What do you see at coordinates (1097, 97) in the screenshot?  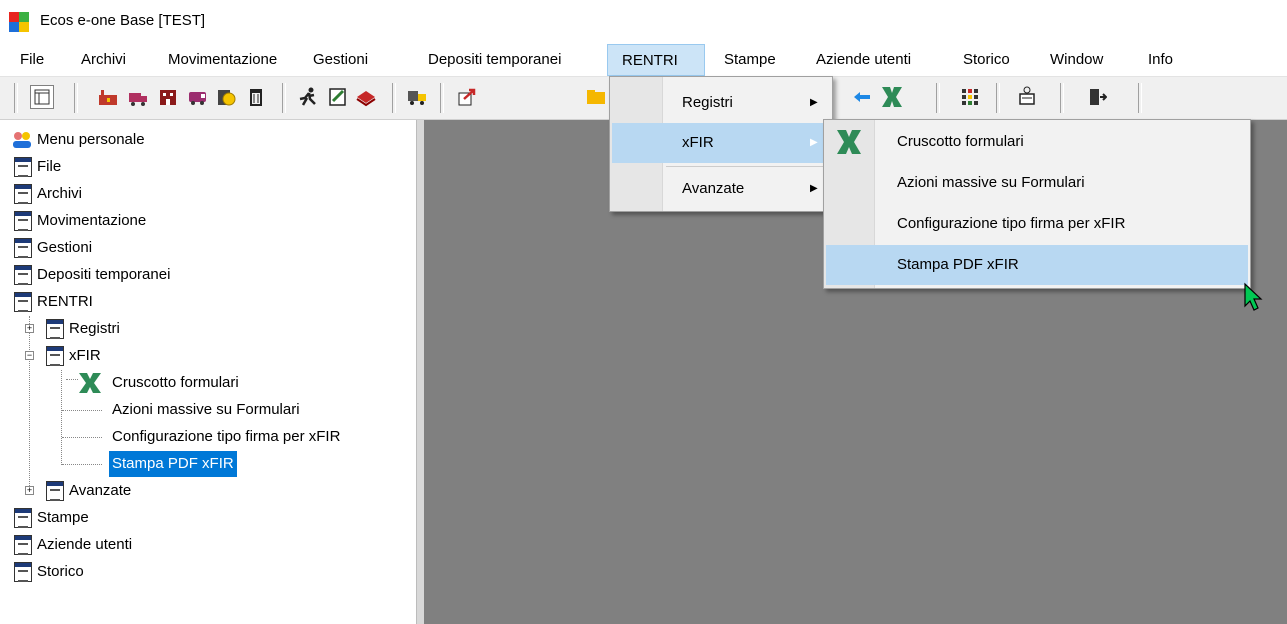 I see `exit-icon` at bounding box center [1097, 97].